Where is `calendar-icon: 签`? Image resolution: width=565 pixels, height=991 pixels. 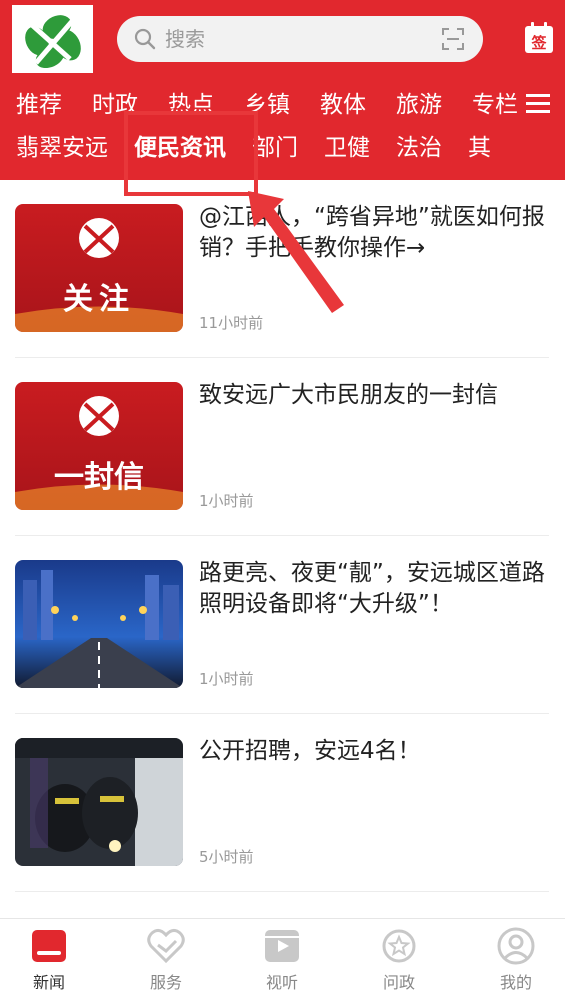
calendar-icon: 签 is located at coordinates (539, 37).